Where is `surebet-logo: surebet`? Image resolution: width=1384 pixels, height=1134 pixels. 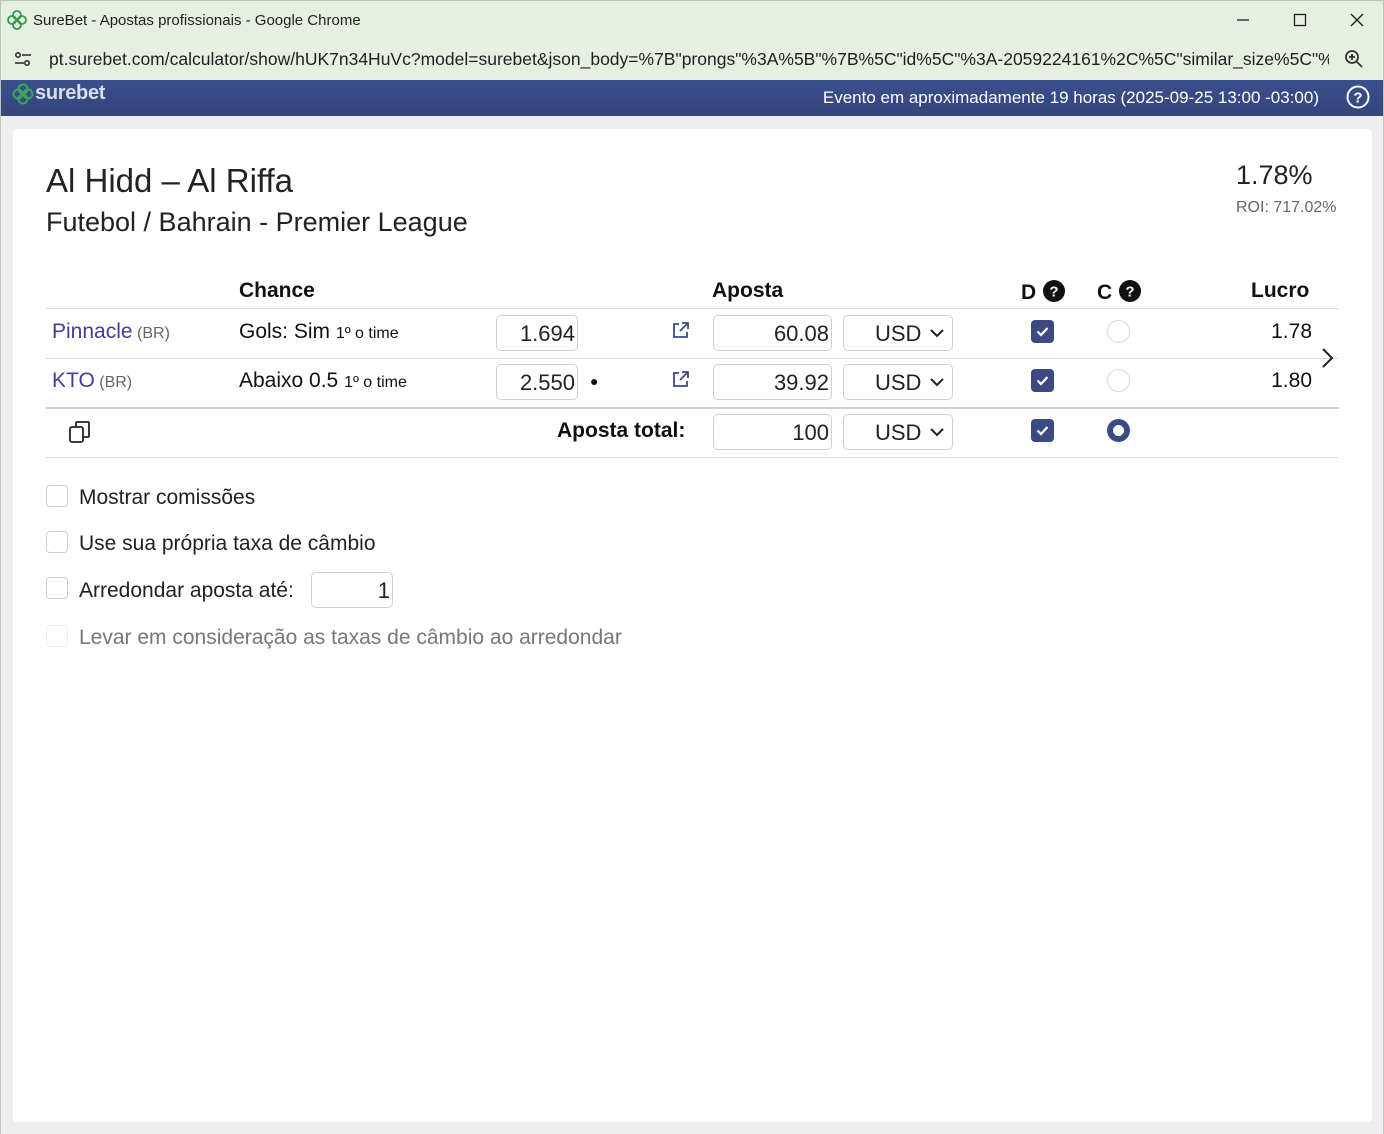 surebet-logo: surebet is located at coordinates (58, 93).